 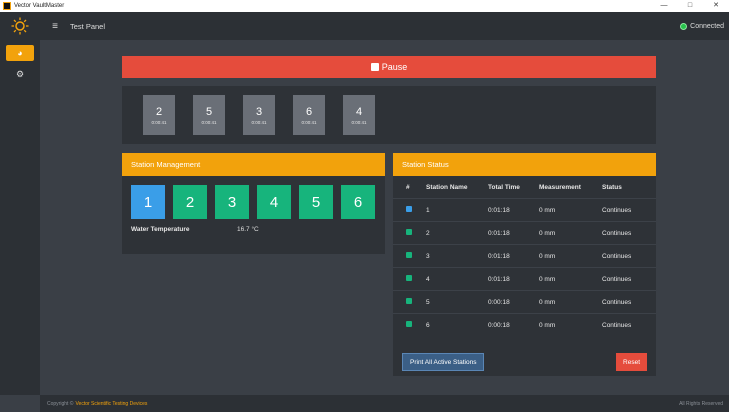 What do you see at coordinates (364, 26) in the screenshot?
I see `app-header: ≡ Test Panel Connected` at bounding box center [364, 26].